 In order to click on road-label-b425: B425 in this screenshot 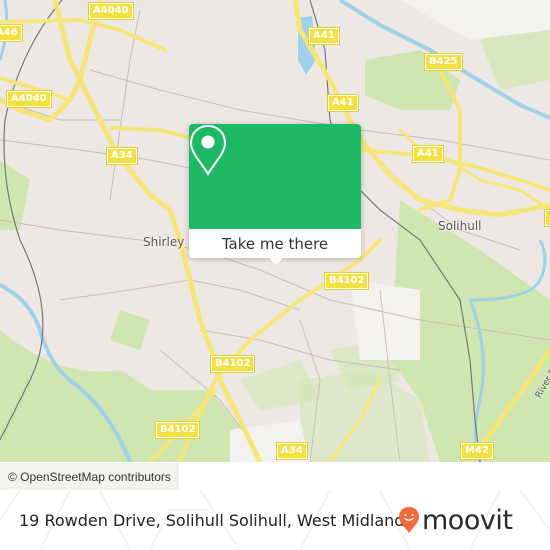, I will do `click(443, 62)`.